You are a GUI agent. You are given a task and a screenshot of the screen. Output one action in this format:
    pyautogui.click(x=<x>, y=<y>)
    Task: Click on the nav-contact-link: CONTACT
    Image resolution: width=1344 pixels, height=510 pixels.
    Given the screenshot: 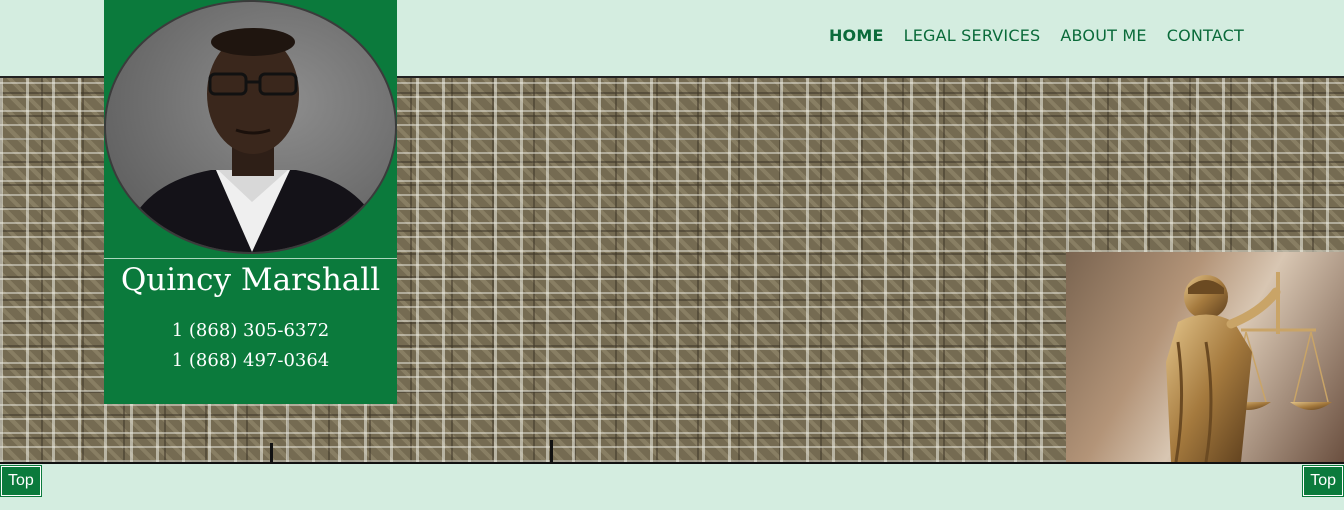 What is the action you would take?
    pyautogui.click(x=1205, y=35)
    